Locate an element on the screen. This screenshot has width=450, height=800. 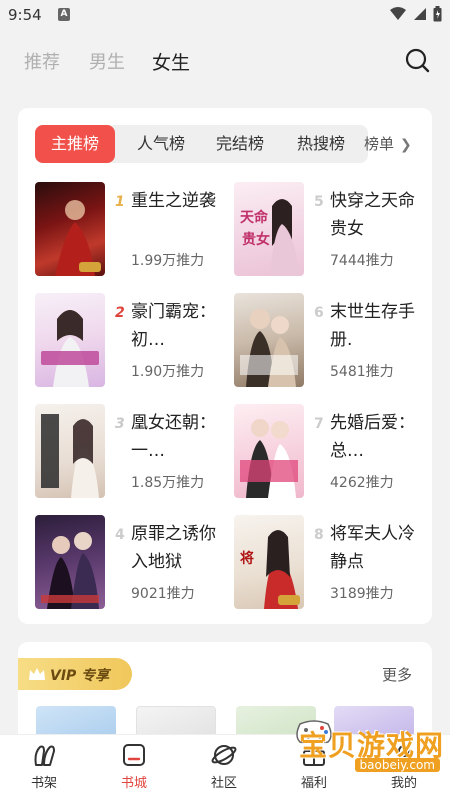
book-title: 快穿之天命贵女 is located at coordinates (372, 215).